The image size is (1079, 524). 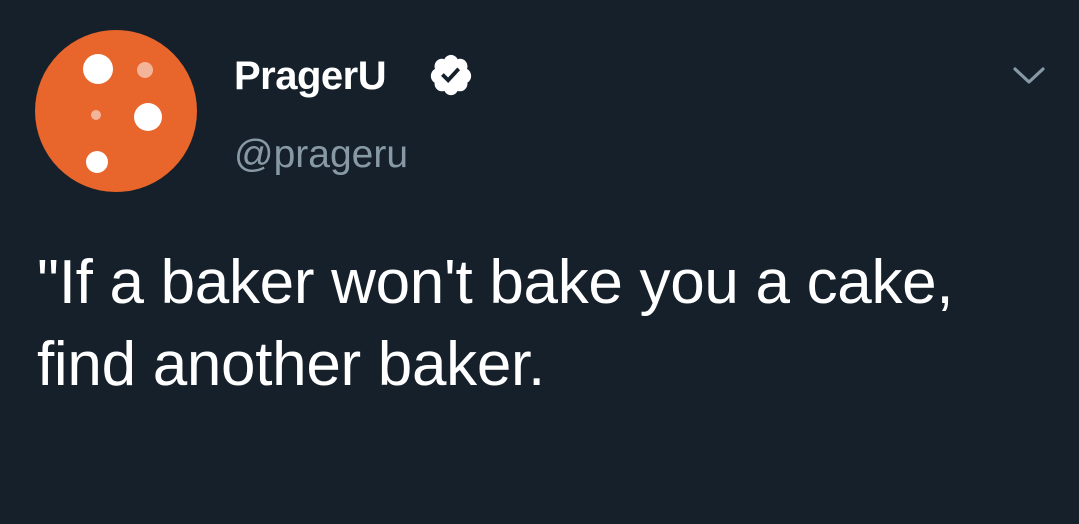 I want to click on verified-badge-icon, so click(x=451, y=75).